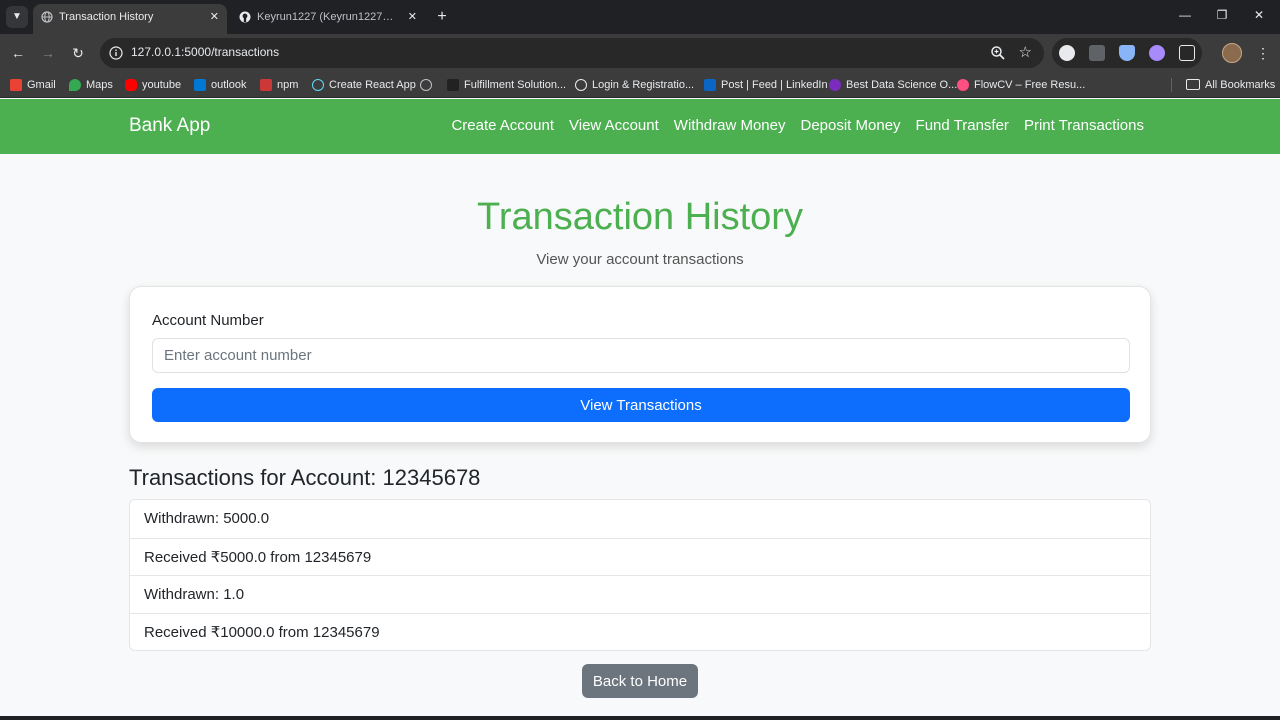 Image resolution: width=1280 pixels, height=720 pixels. I want to click on nav-link-withdraw-money: Withdraw Money, so click(730, 125).